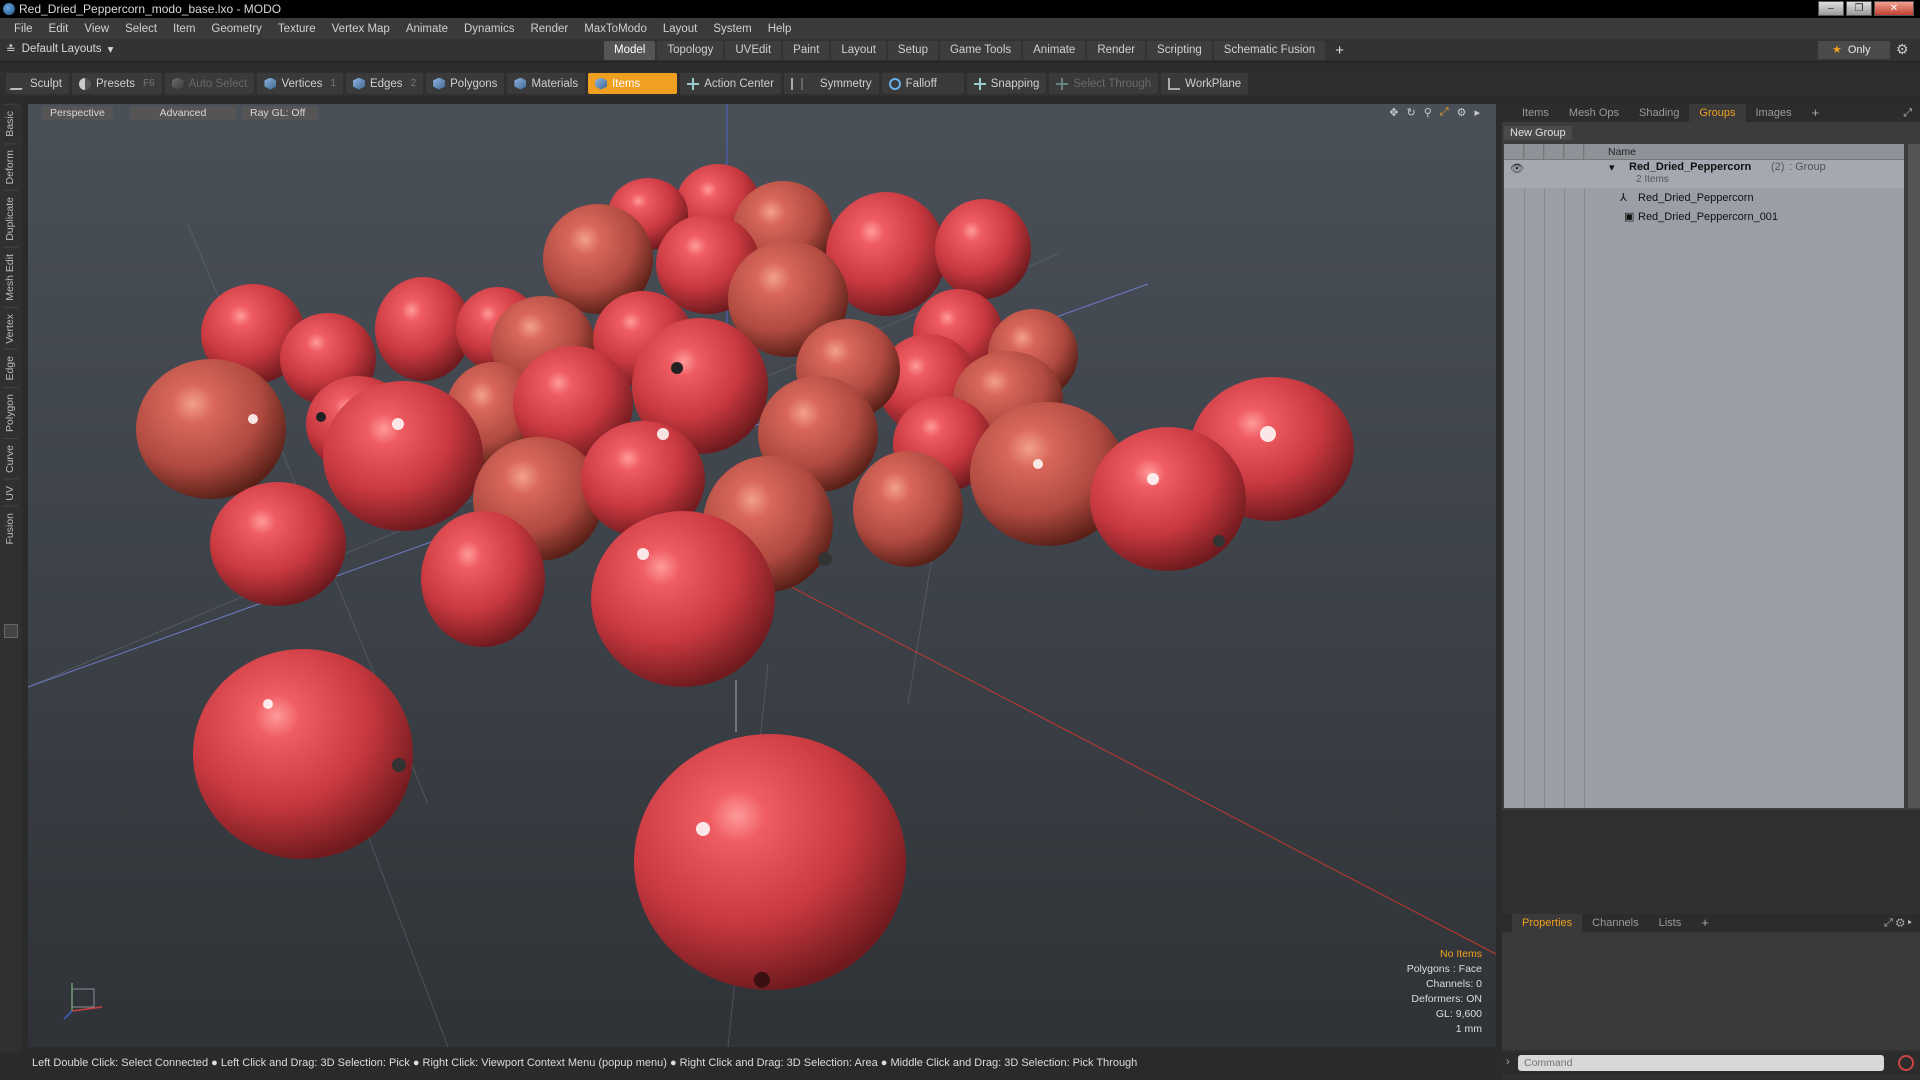 The image size is (1920, 1080). I want to click on maximize-button: ❐, so click(1859, 8).